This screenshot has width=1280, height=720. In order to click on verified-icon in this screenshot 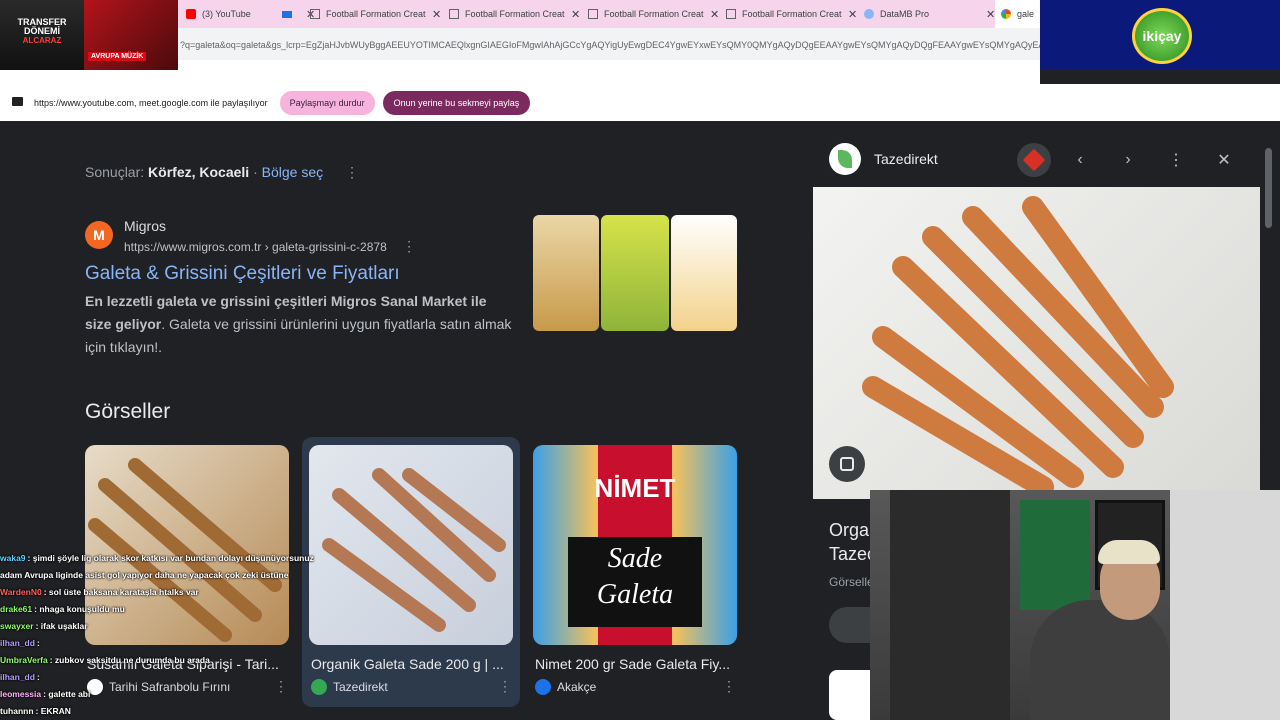, I will do `click(543, 687)`.